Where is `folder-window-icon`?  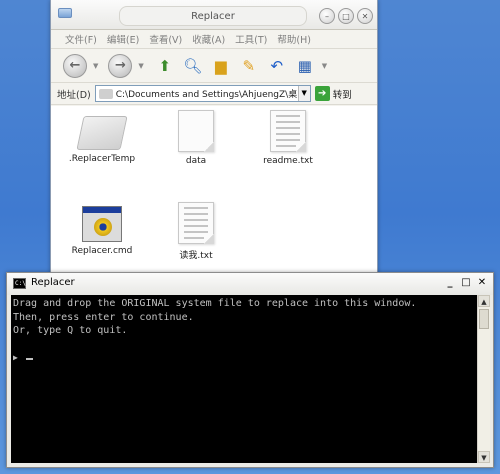 folder-window-icon is located at coordinates (65, 13).